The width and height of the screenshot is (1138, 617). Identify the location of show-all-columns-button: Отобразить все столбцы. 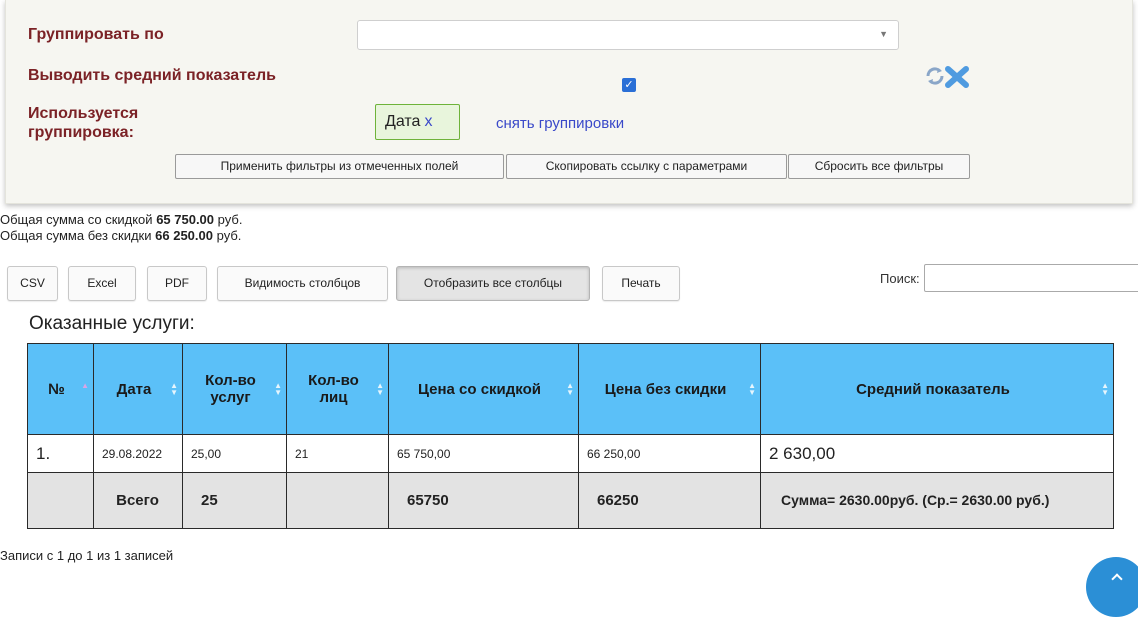
(493, 283).